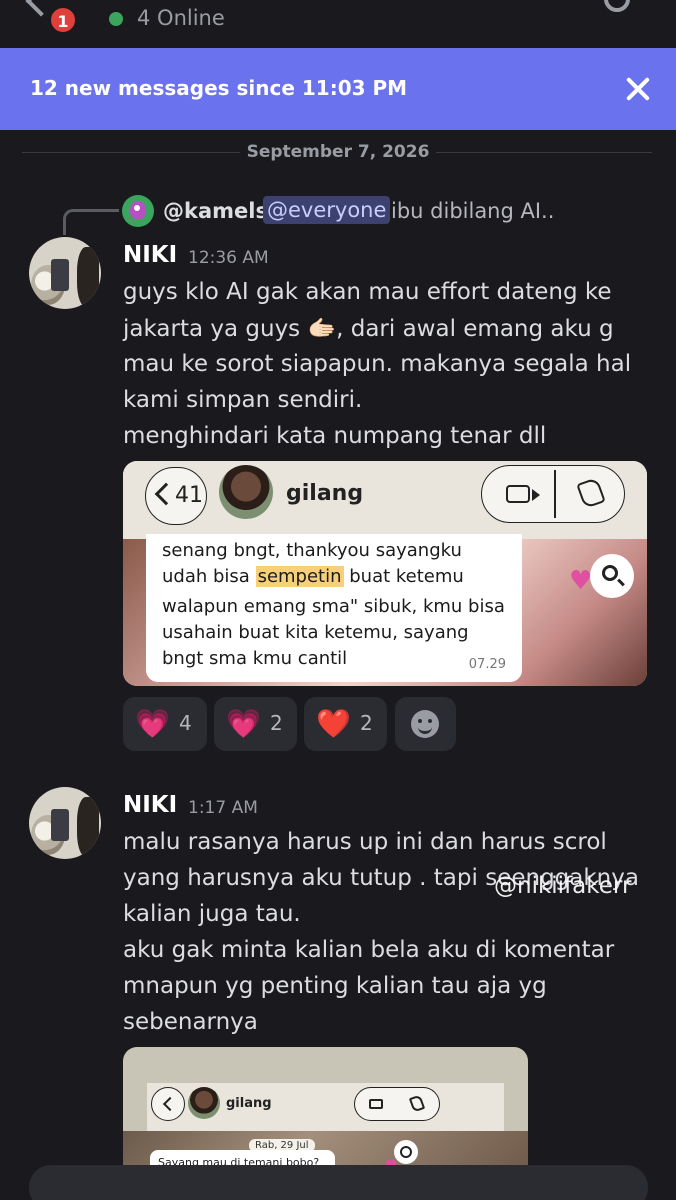 This screenshot has width=676, height=1200. I want to click on online-dot-icon, so click(116, 19).